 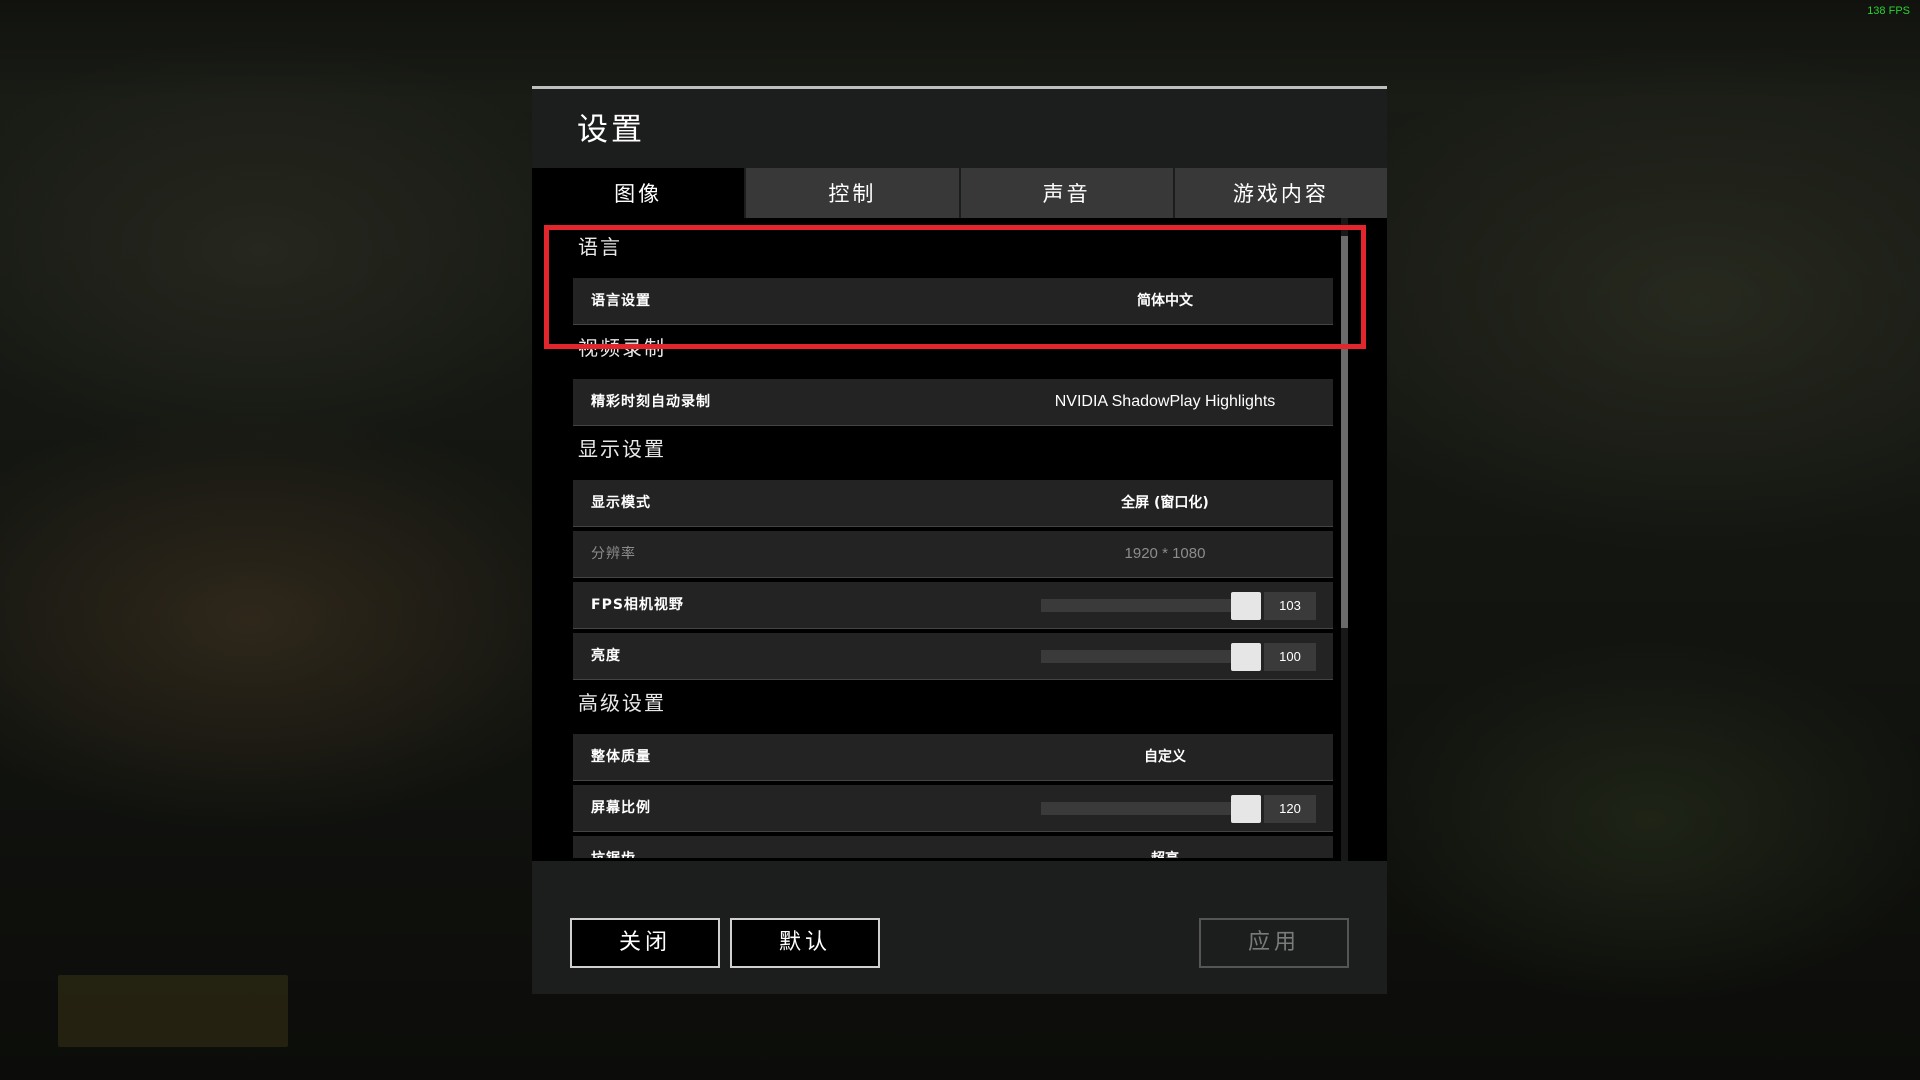 What do you see at coordinates (637, 605) in the screenshot?
I see `setting-label: FPS相机视野` at bounding box center [637, 605].